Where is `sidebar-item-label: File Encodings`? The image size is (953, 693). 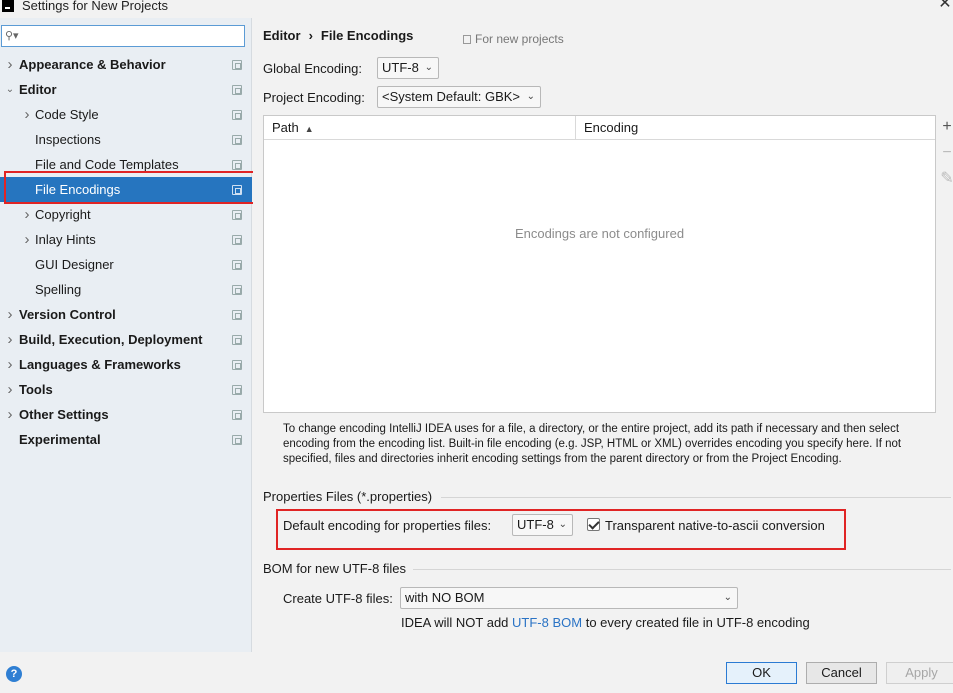
sidebar-item-label: File Encodings is located at coordinates (78, 189).